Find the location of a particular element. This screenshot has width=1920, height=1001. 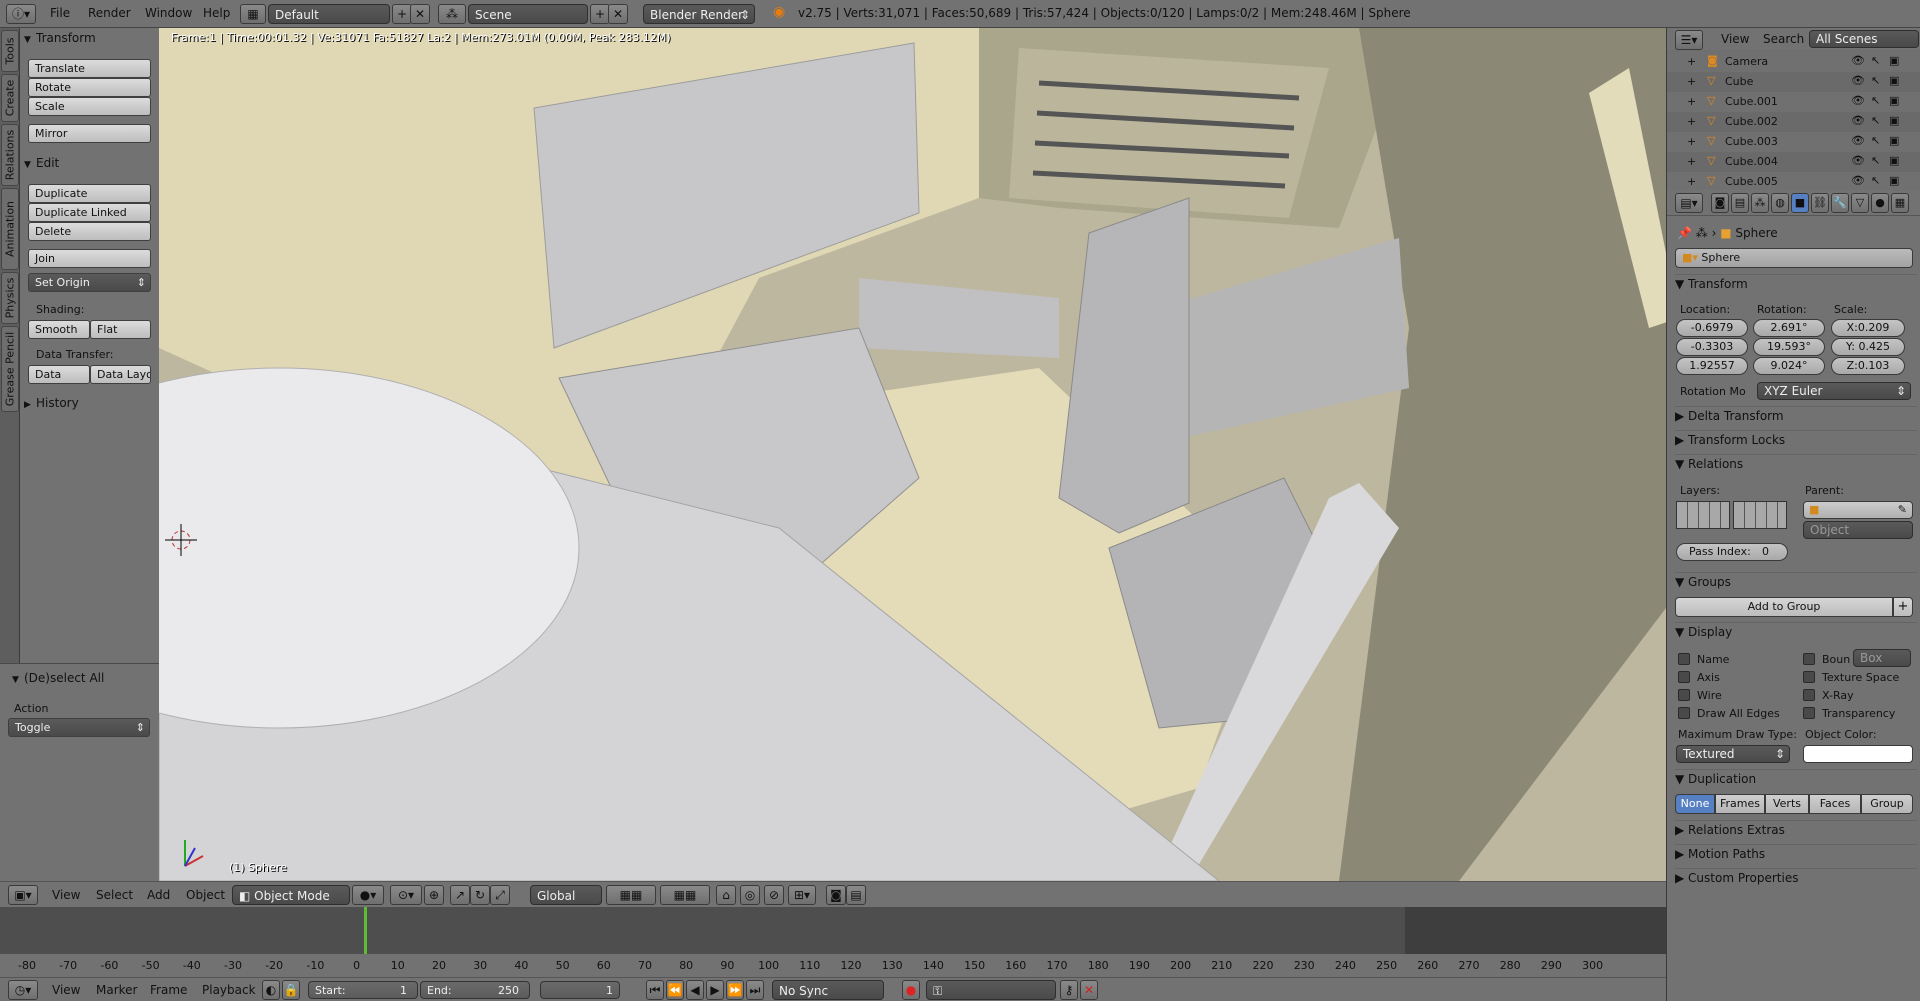

dup-none-button: None is located at coordinates (1695, 804).